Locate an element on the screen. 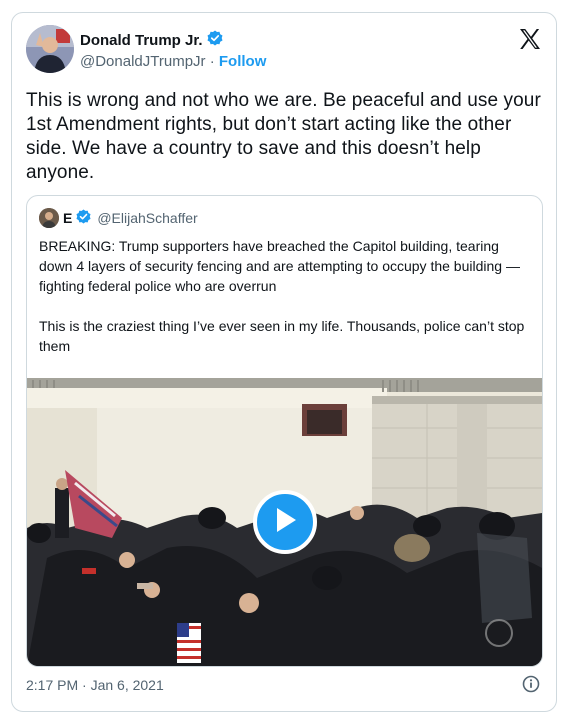 Image resolution: width=568 pixels, height=712 pixels. author-name: Donald Trump Jr. is located at coordinates (141, 40).